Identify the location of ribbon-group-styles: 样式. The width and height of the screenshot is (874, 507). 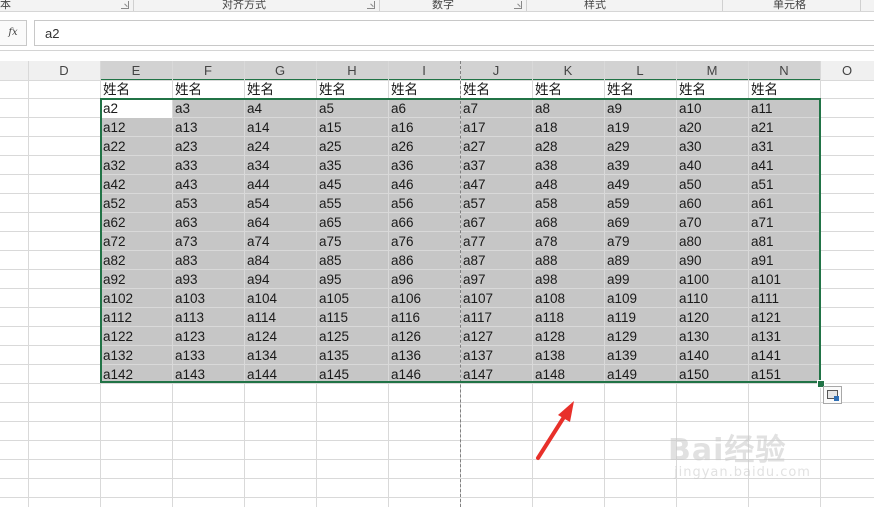
(595, 5).